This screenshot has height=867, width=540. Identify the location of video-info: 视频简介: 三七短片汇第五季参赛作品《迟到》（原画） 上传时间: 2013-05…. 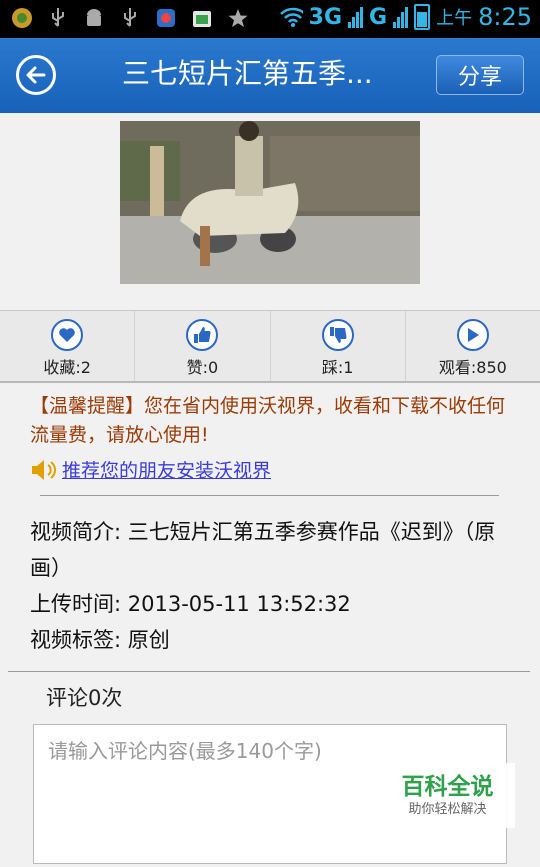
(270, 586).